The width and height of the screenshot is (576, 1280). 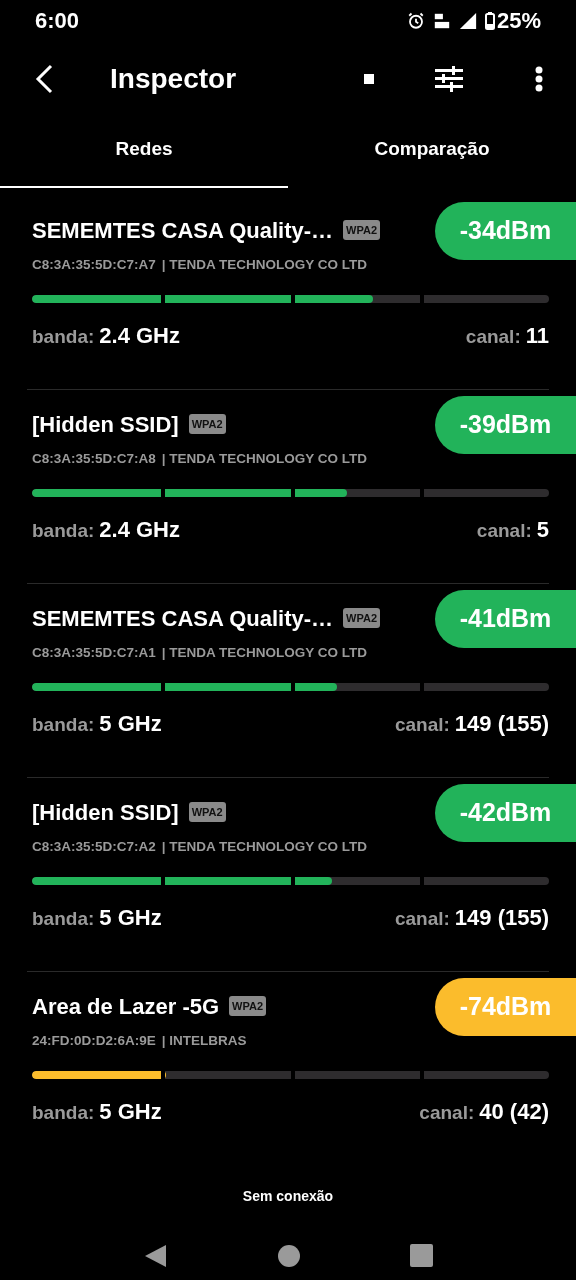 What do you see at coordinates (94, 265) in the screenshot?
I see `mac-address: C8:3A:35:5D:C7:A7` at bounding box center [94, 265].